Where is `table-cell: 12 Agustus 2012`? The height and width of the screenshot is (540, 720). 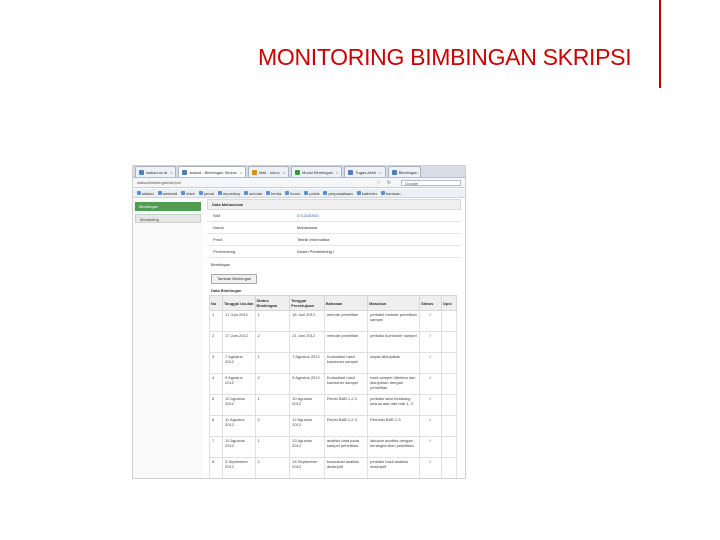 table-cell: 12 Agustus 2012 is located at coordinates (307, 426).